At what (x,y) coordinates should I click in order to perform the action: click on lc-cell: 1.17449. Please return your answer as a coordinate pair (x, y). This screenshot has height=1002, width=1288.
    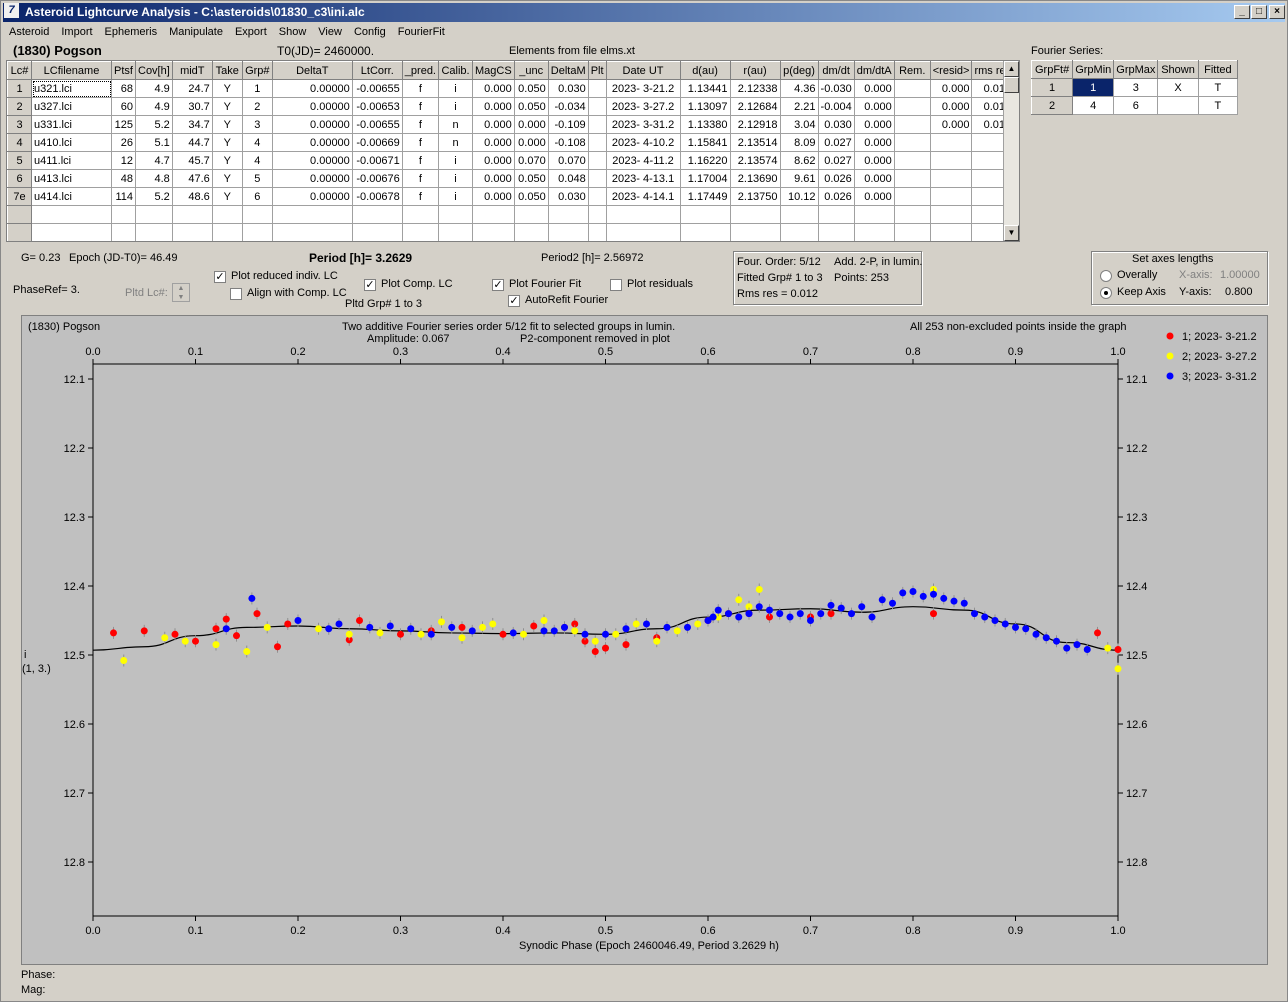
    Looking at the image, I should click on (705, 196).